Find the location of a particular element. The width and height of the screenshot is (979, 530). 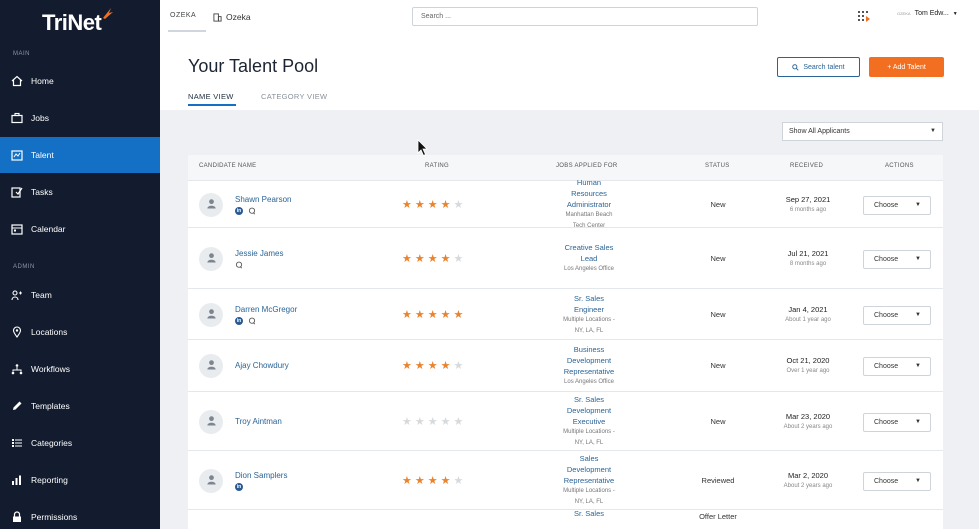

header-rating: RATING is located at coordinates (437, 166).